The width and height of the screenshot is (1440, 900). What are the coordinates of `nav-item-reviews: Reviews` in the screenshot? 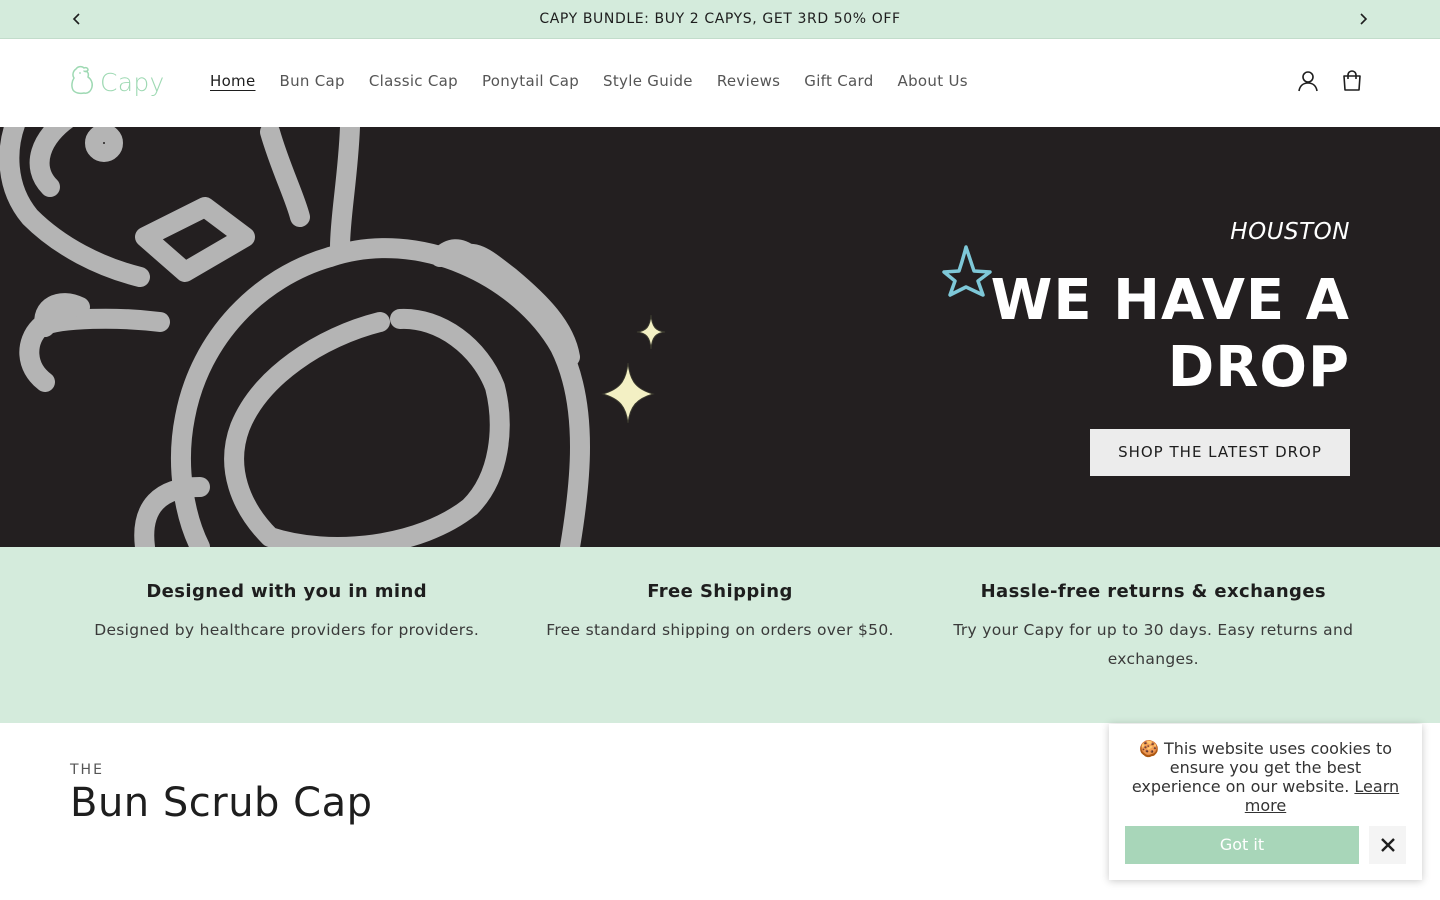 It's located at (748, 81).